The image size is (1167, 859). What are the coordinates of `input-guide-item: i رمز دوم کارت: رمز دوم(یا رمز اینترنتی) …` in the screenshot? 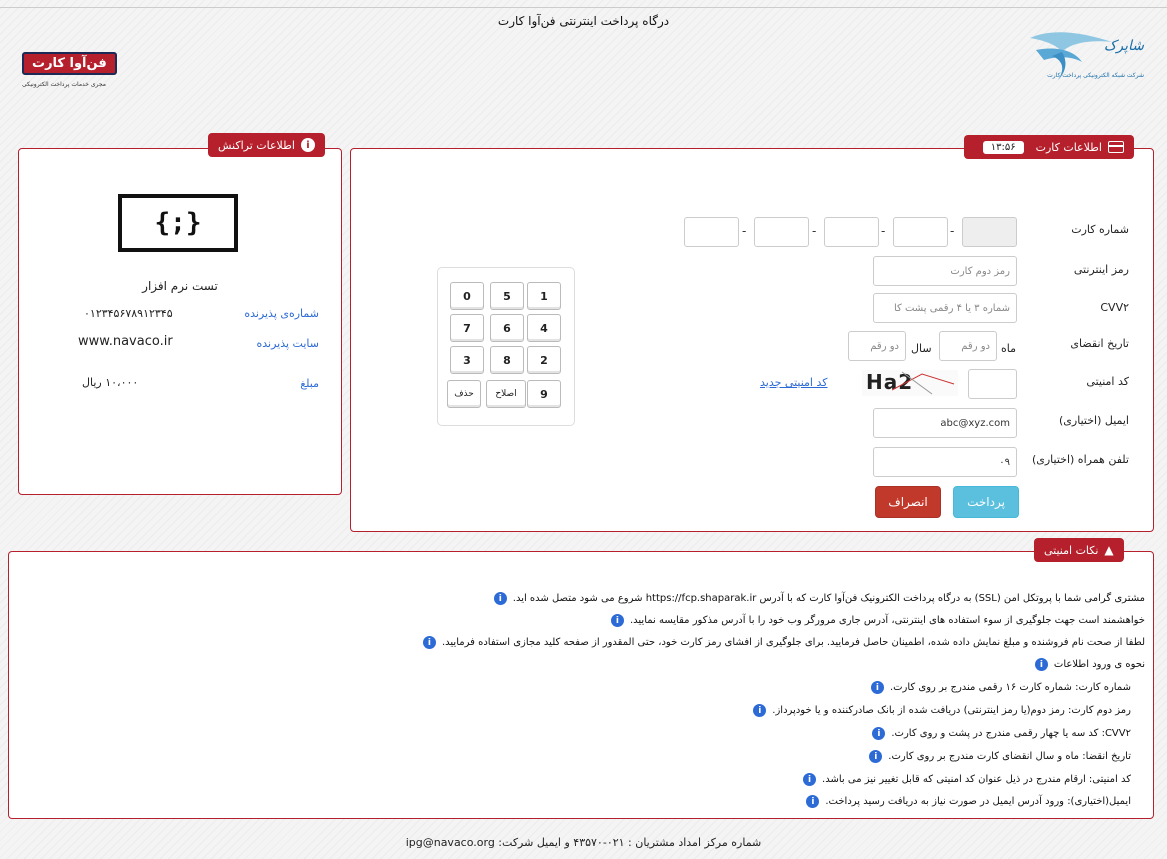 It's located at (942, 710).